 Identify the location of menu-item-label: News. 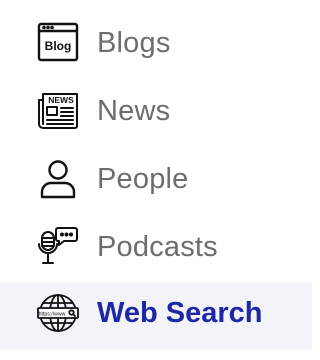
(134, 111).